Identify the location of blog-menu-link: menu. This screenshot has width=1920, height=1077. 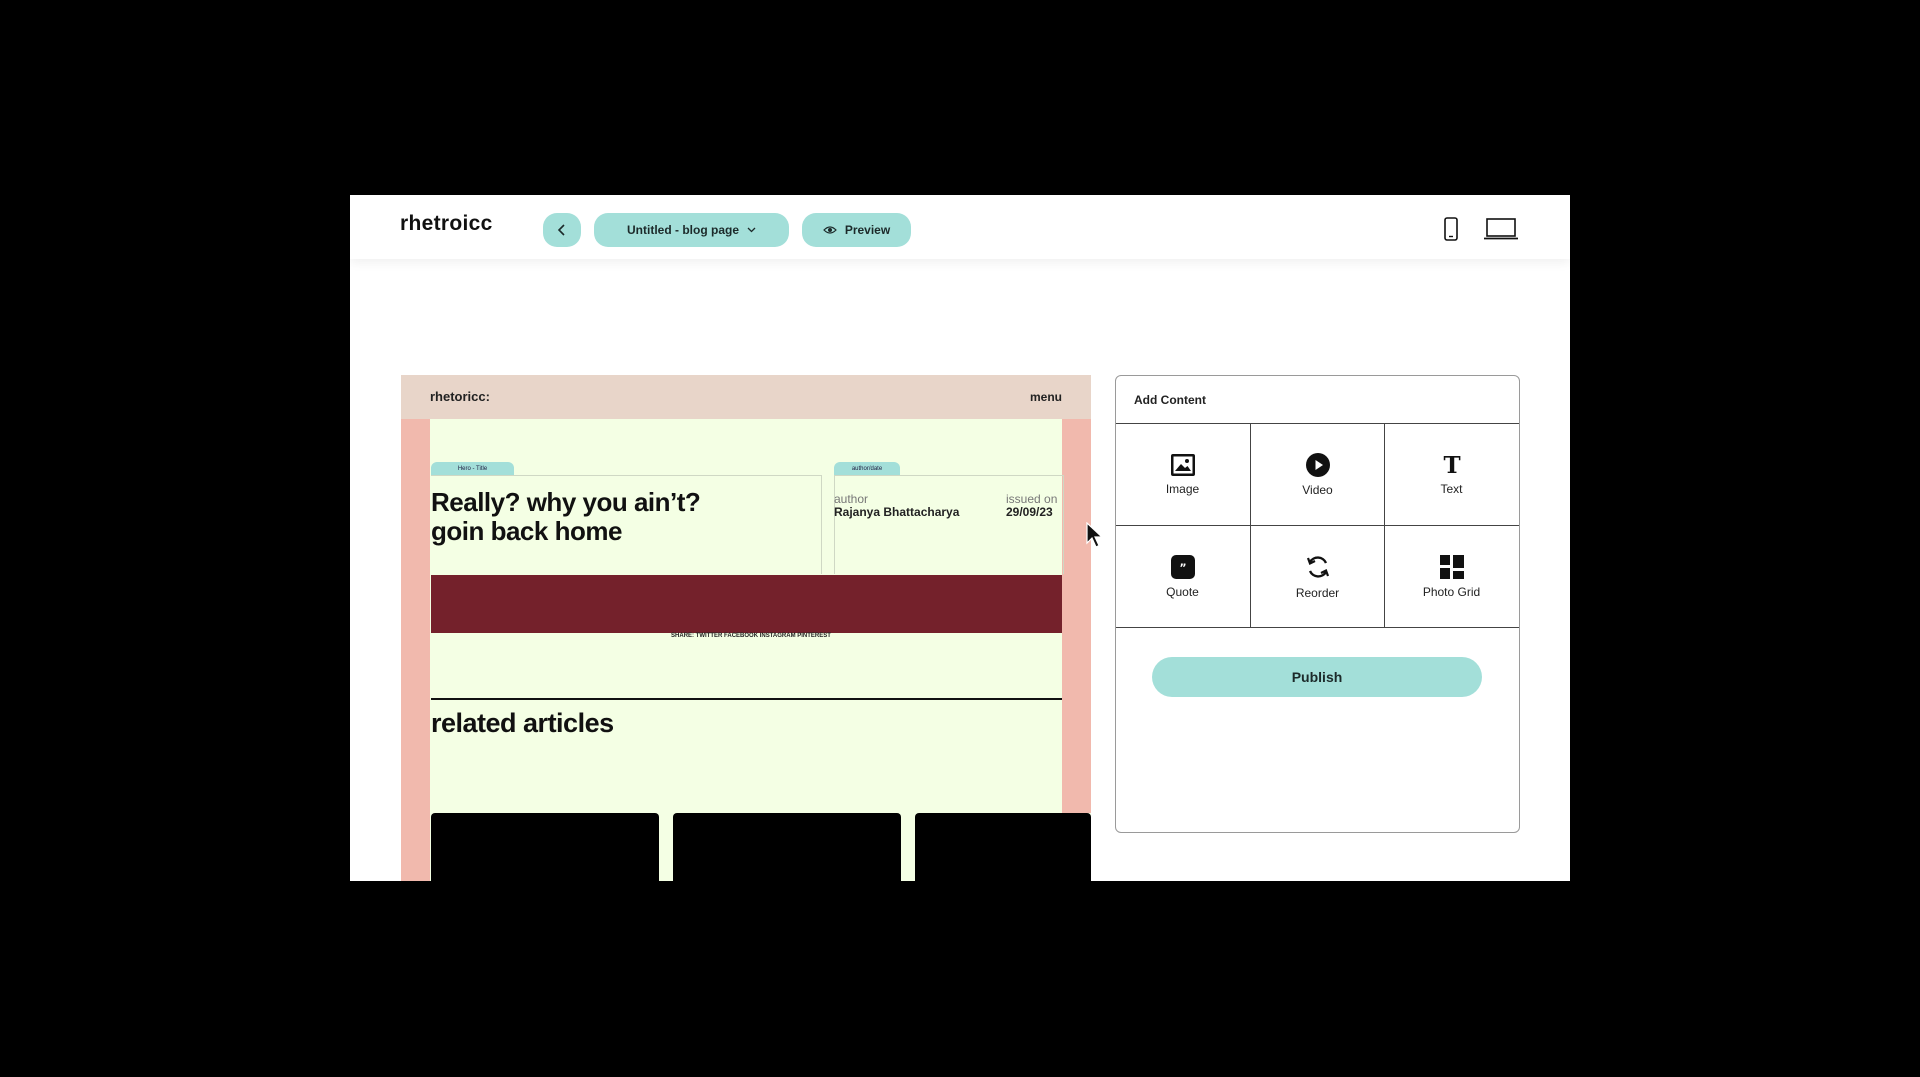
(1046, 397).